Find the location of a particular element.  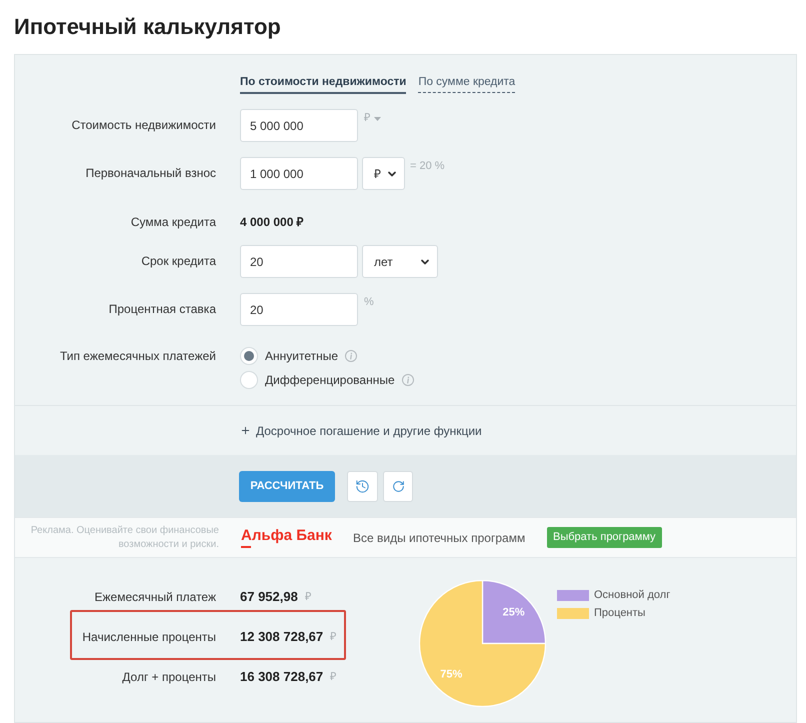

legend-label: Проценты is located at coordinates (620, 613).